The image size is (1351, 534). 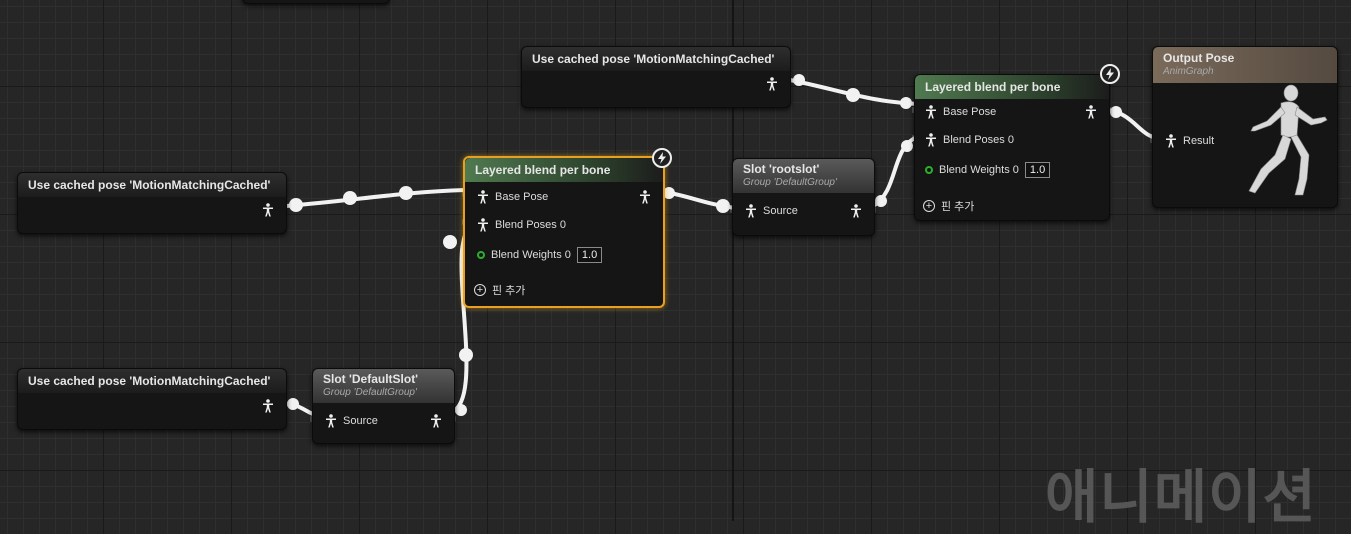 I want to click on output-header: Output Pose AnimGraph, so click(x=1245, y=65).